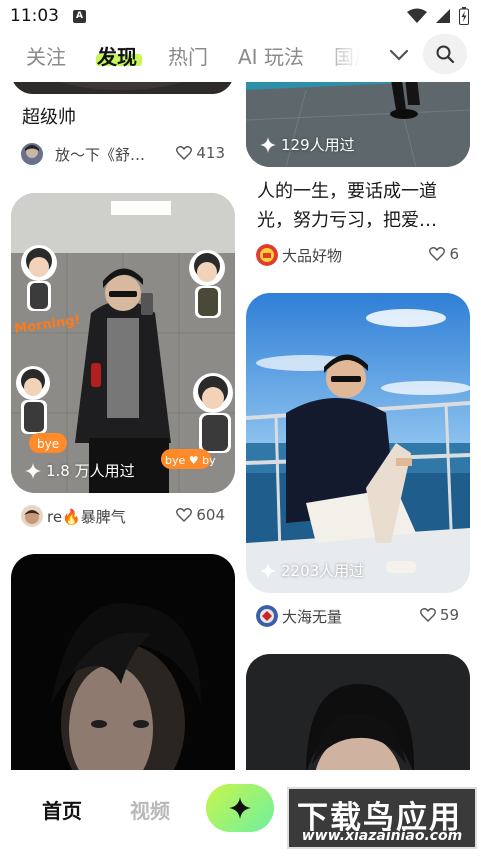 This screenshot has width=481, height=856. I want to click on author-name: 大海无量, so click(312, 616).